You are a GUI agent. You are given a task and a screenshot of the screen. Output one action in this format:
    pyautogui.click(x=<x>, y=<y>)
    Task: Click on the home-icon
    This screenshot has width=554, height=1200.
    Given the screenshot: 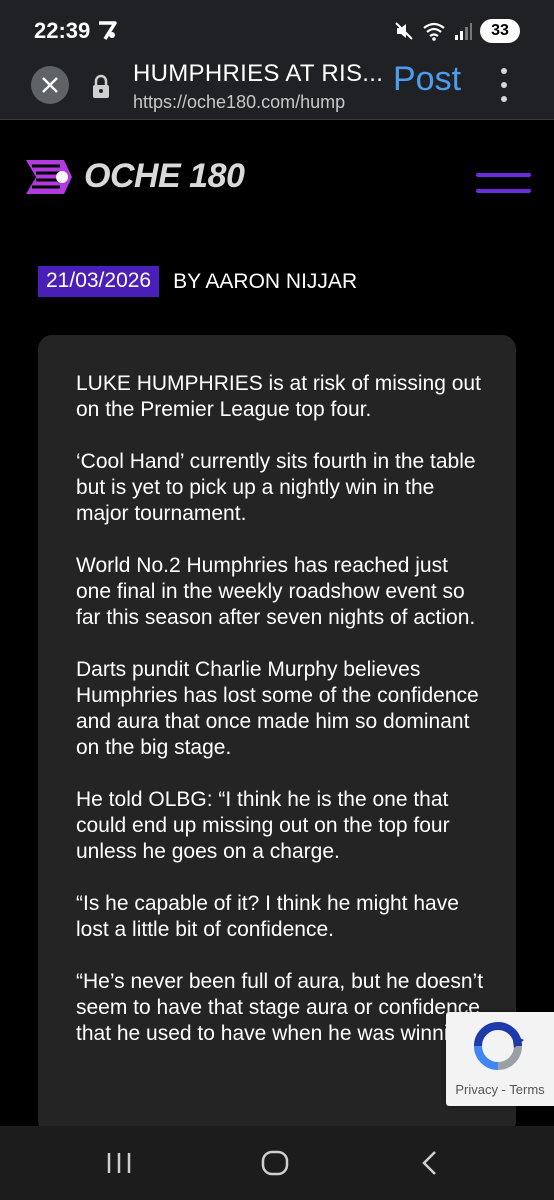 What is the action you would take?
    pyautogui.click(x=275, y=1163)
    